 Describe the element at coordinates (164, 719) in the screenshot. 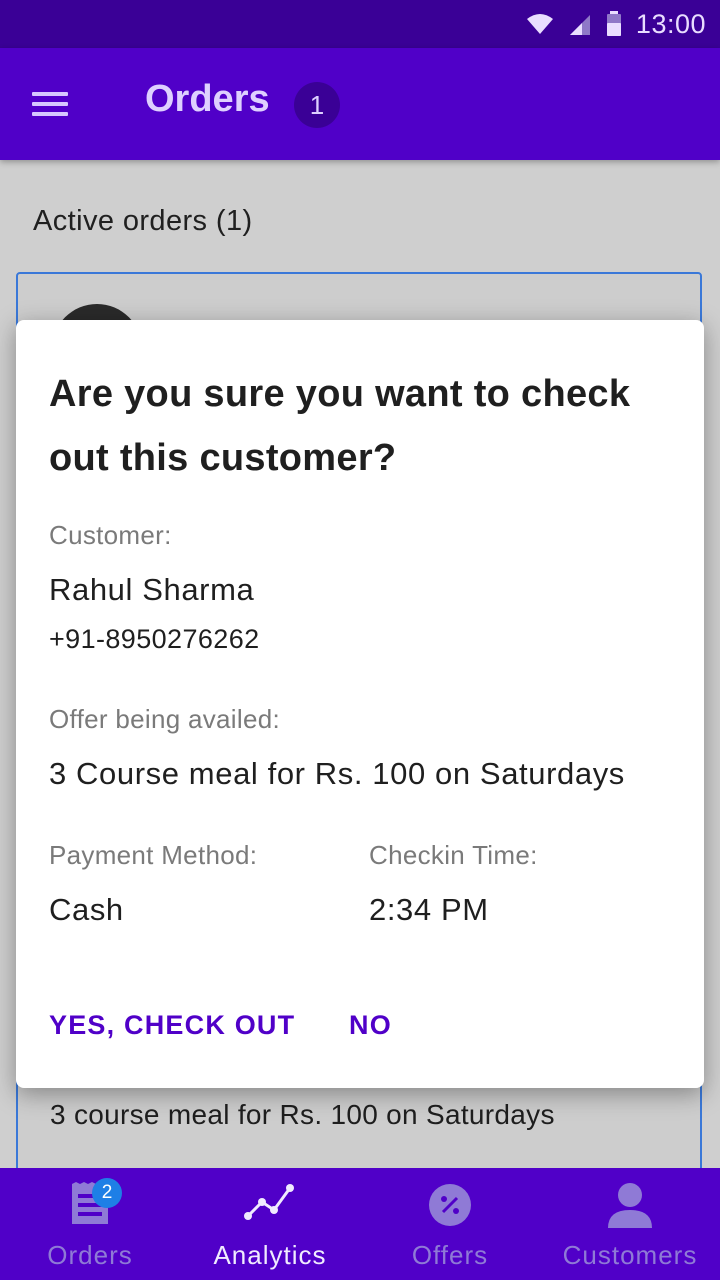

I see `offer-label: Offer being availed:` at that location.